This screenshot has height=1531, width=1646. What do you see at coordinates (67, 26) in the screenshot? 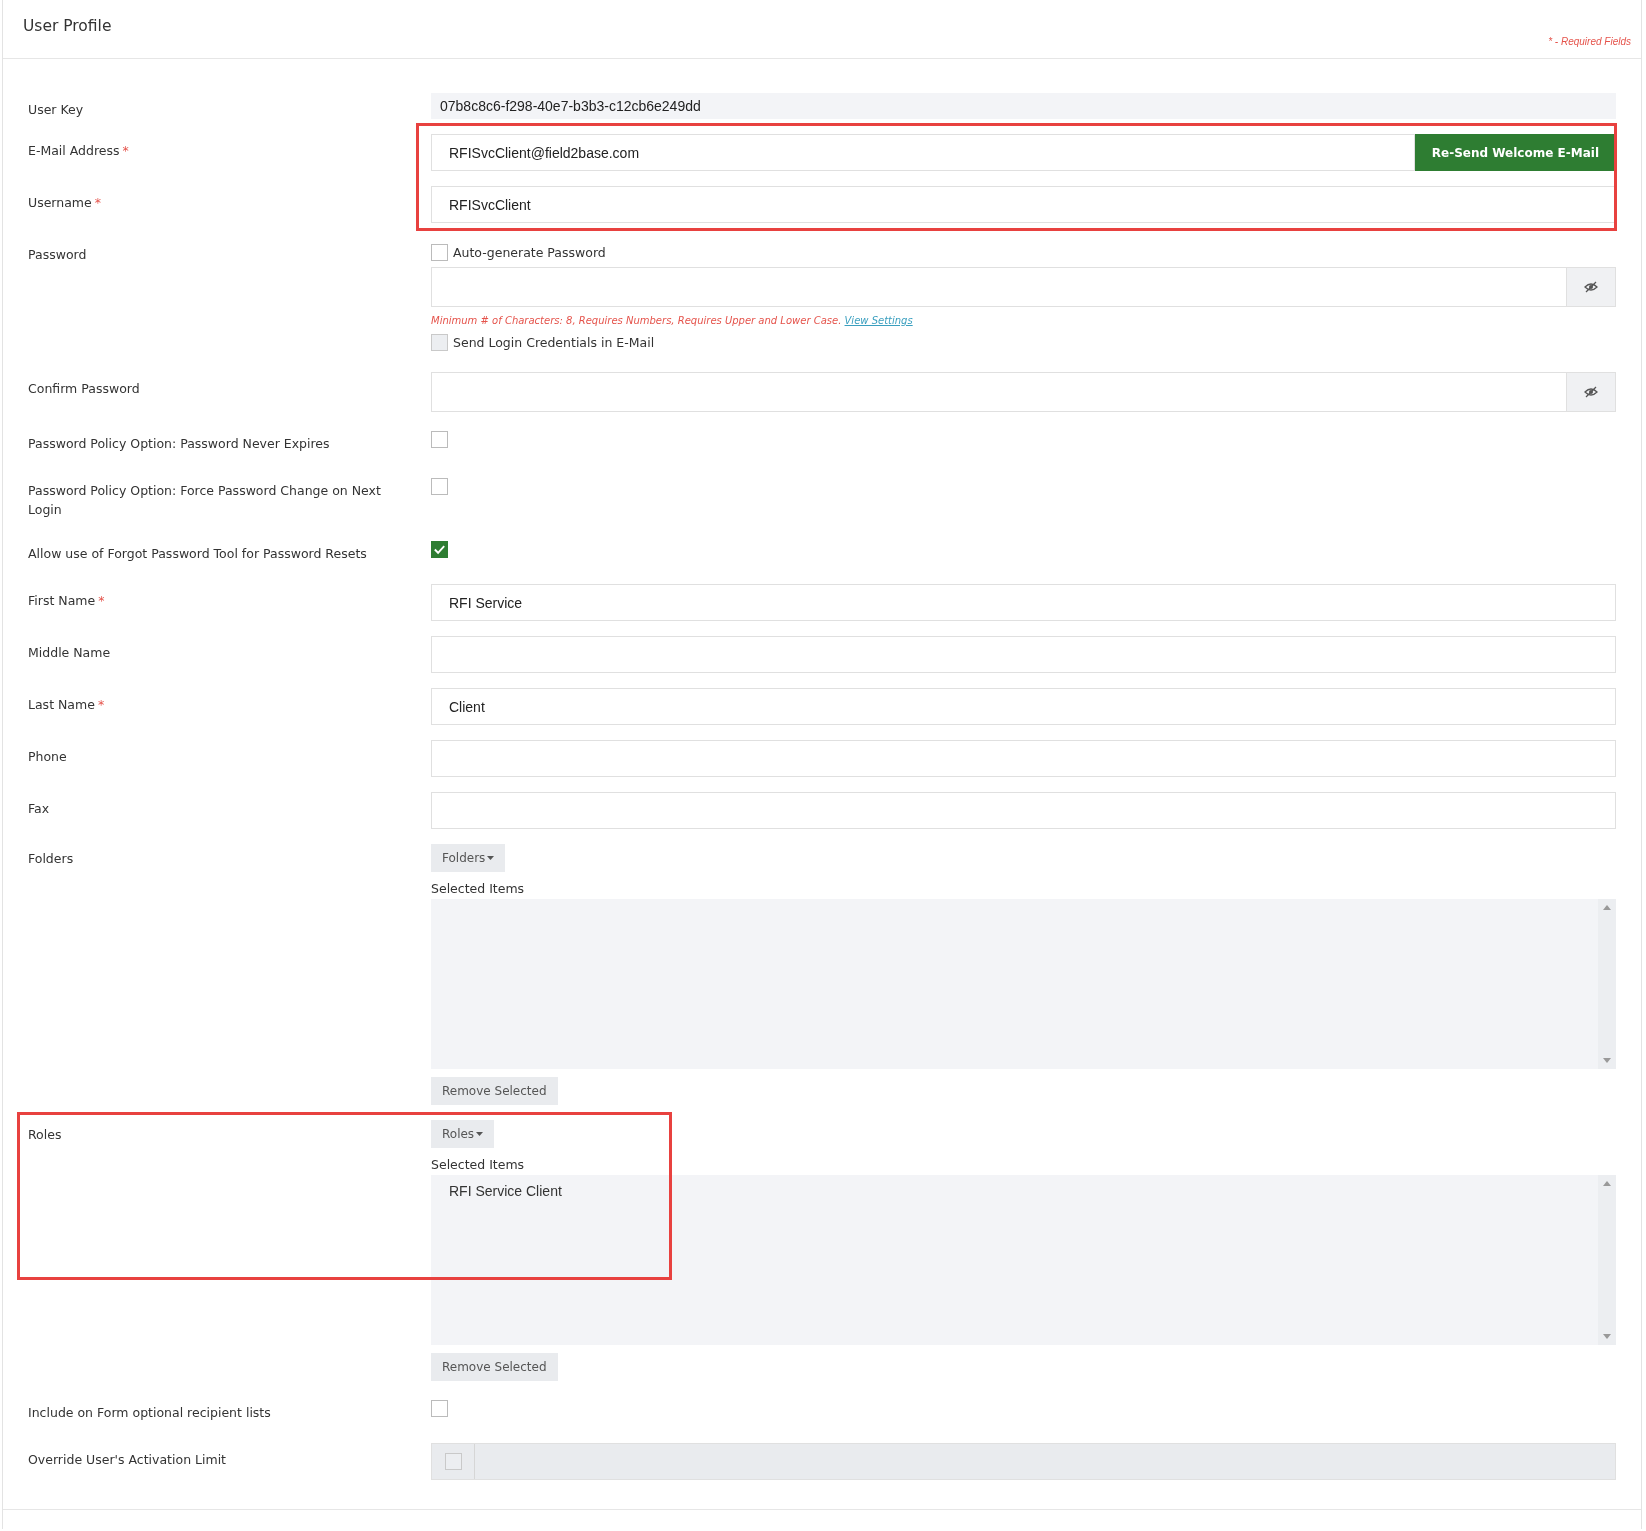
I see `page-title: User Profile` at bounding box center [67, 26].